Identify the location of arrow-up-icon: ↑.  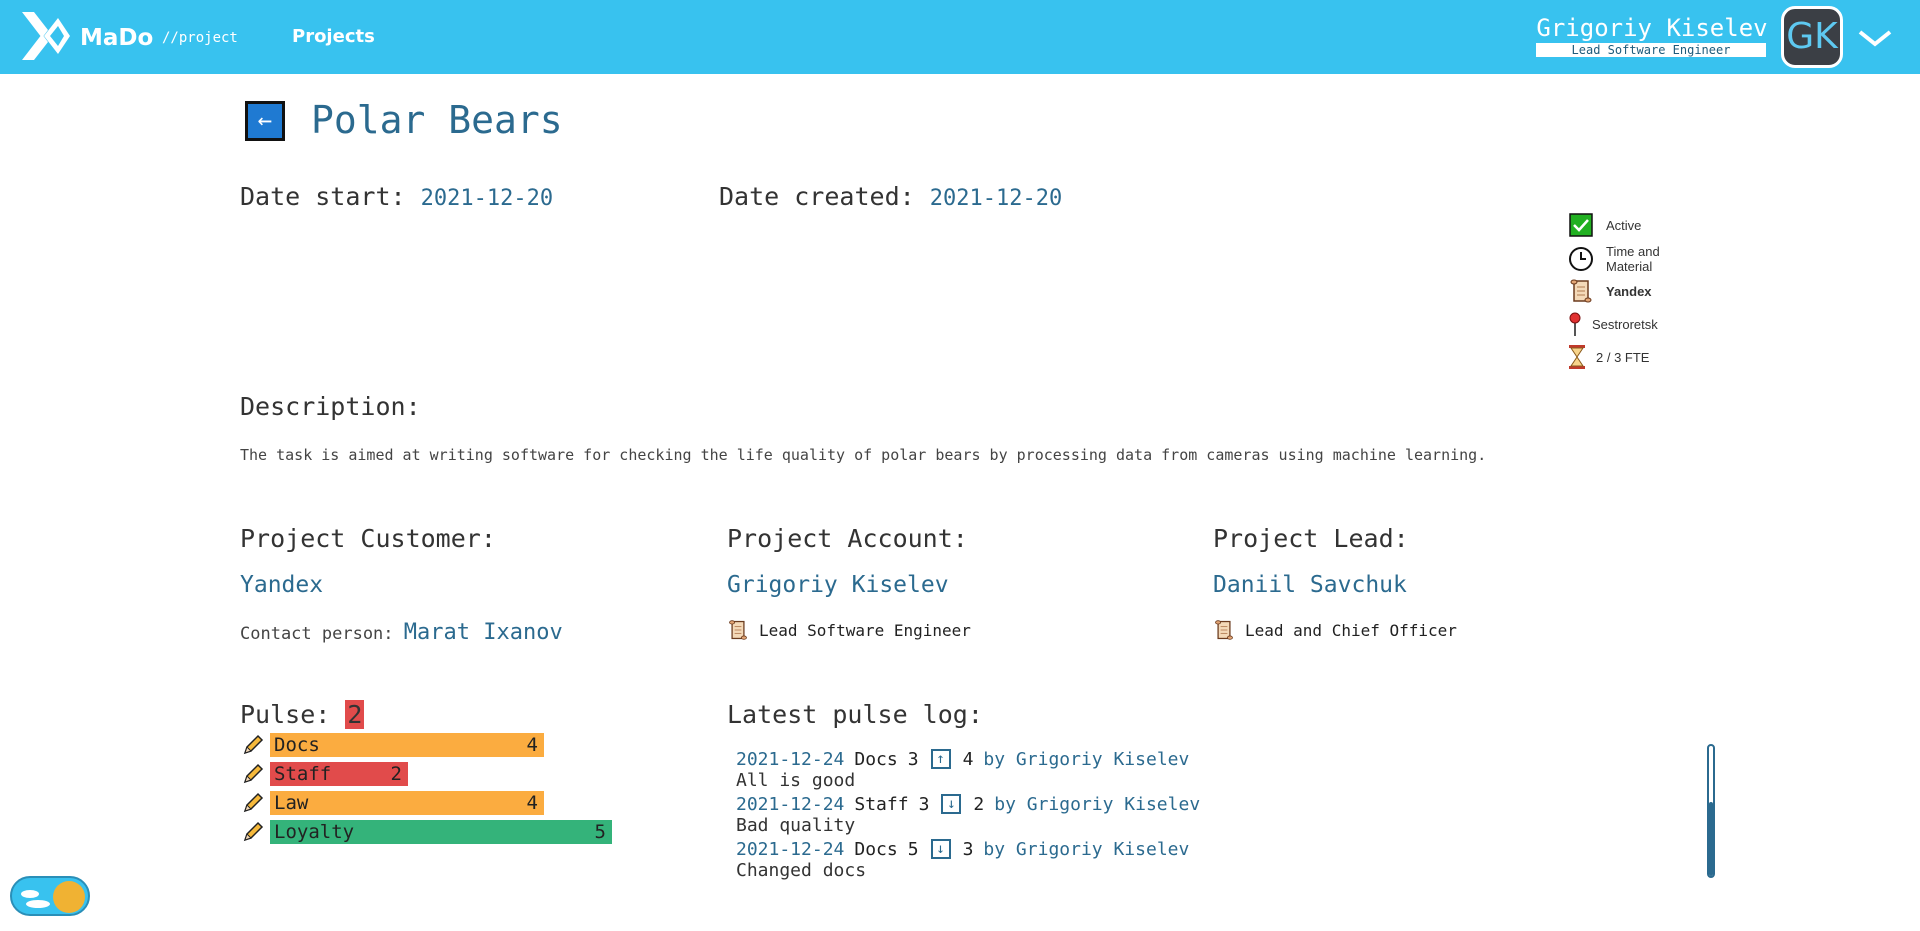
(940, 759).